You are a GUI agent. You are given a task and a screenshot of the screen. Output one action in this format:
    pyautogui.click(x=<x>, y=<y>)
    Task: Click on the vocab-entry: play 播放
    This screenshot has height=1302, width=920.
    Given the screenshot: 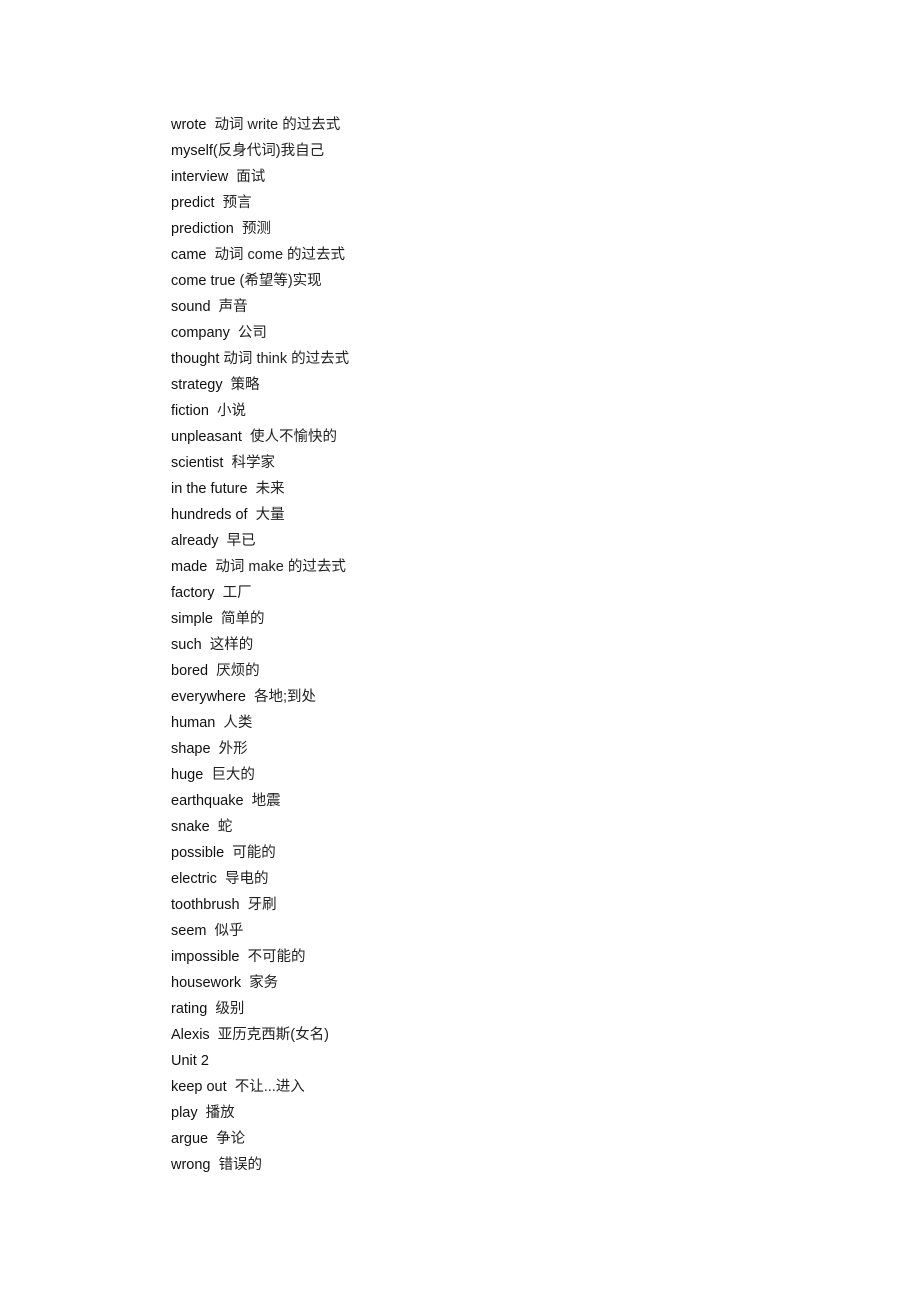 What is the action you would take?
    pyautogui.click(x=260, y=1115)
    